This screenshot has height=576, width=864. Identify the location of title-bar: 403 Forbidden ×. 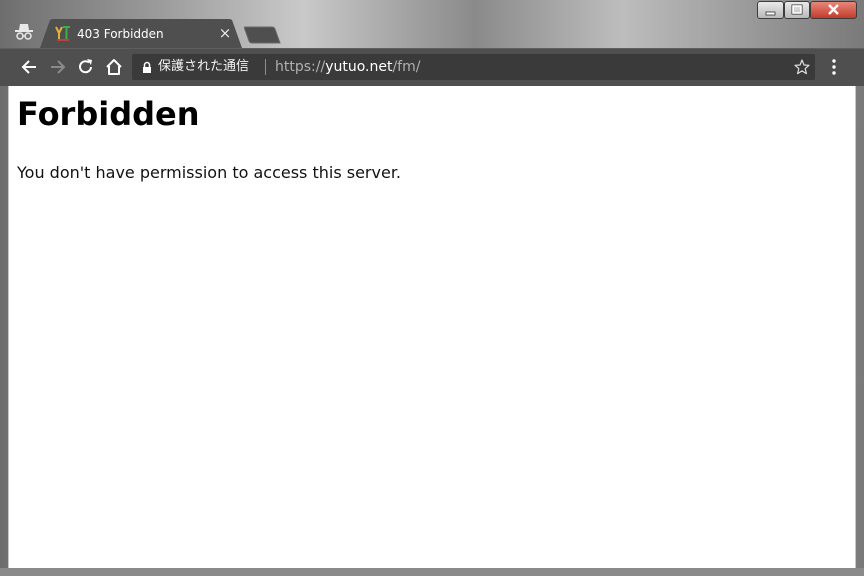
(432, 24).